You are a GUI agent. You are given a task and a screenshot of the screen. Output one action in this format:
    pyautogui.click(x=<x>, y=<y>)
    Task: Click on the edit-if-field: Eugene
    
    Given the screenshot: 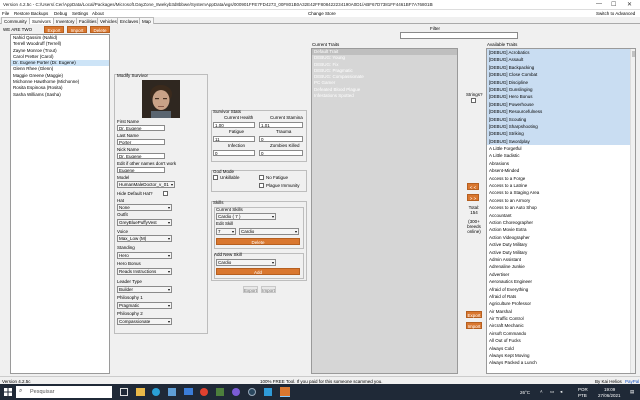 What is the action you would take?
    pyautogui.click(x=141, y=170)
    